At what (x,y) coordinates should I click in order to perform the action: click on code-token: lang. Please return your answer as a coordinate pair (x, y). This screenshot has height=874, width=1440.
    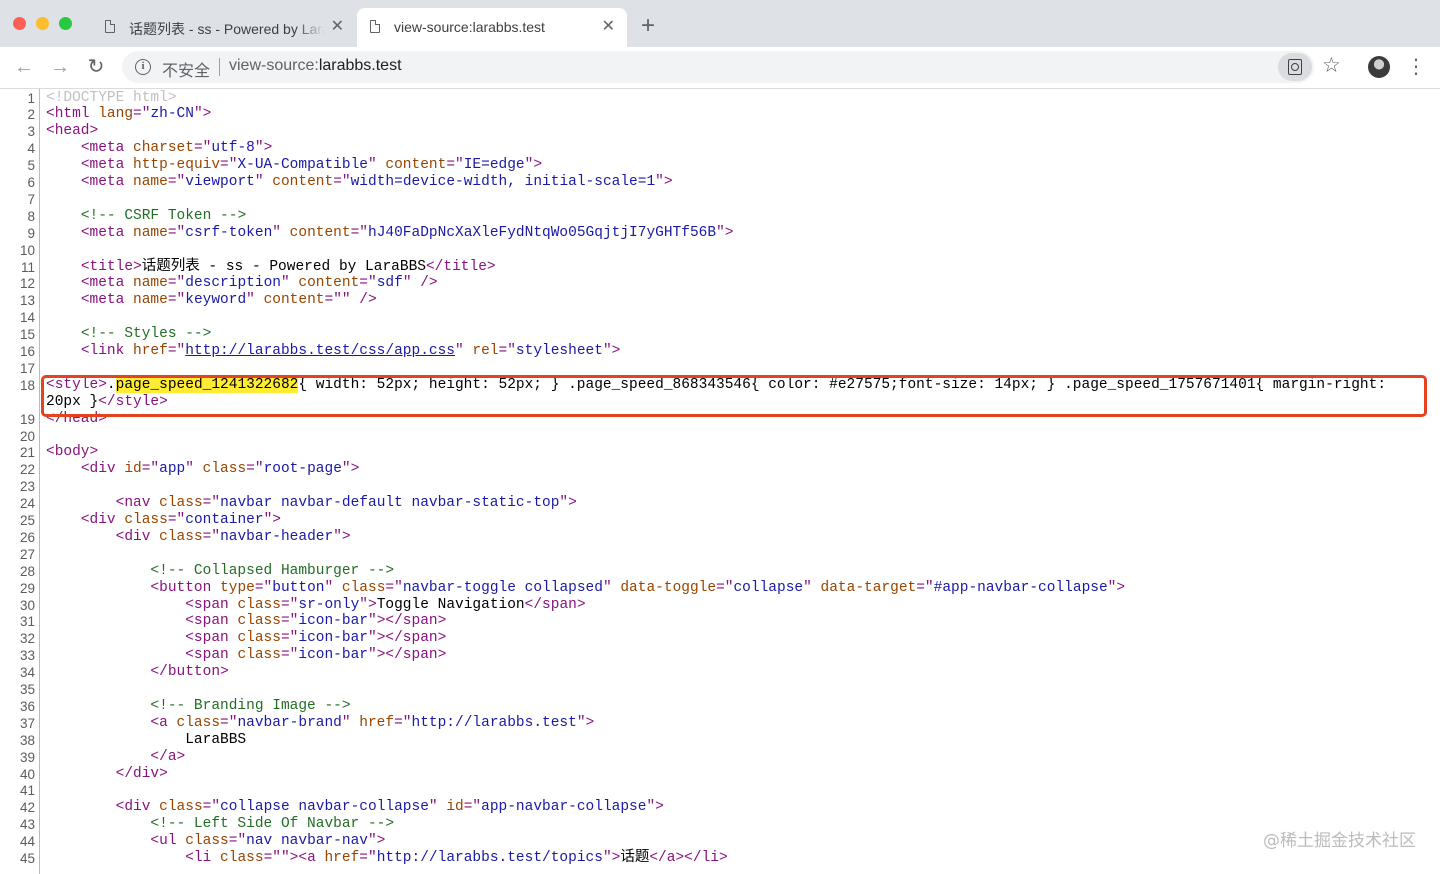
    Looking at the image, I should click on (116, 114).